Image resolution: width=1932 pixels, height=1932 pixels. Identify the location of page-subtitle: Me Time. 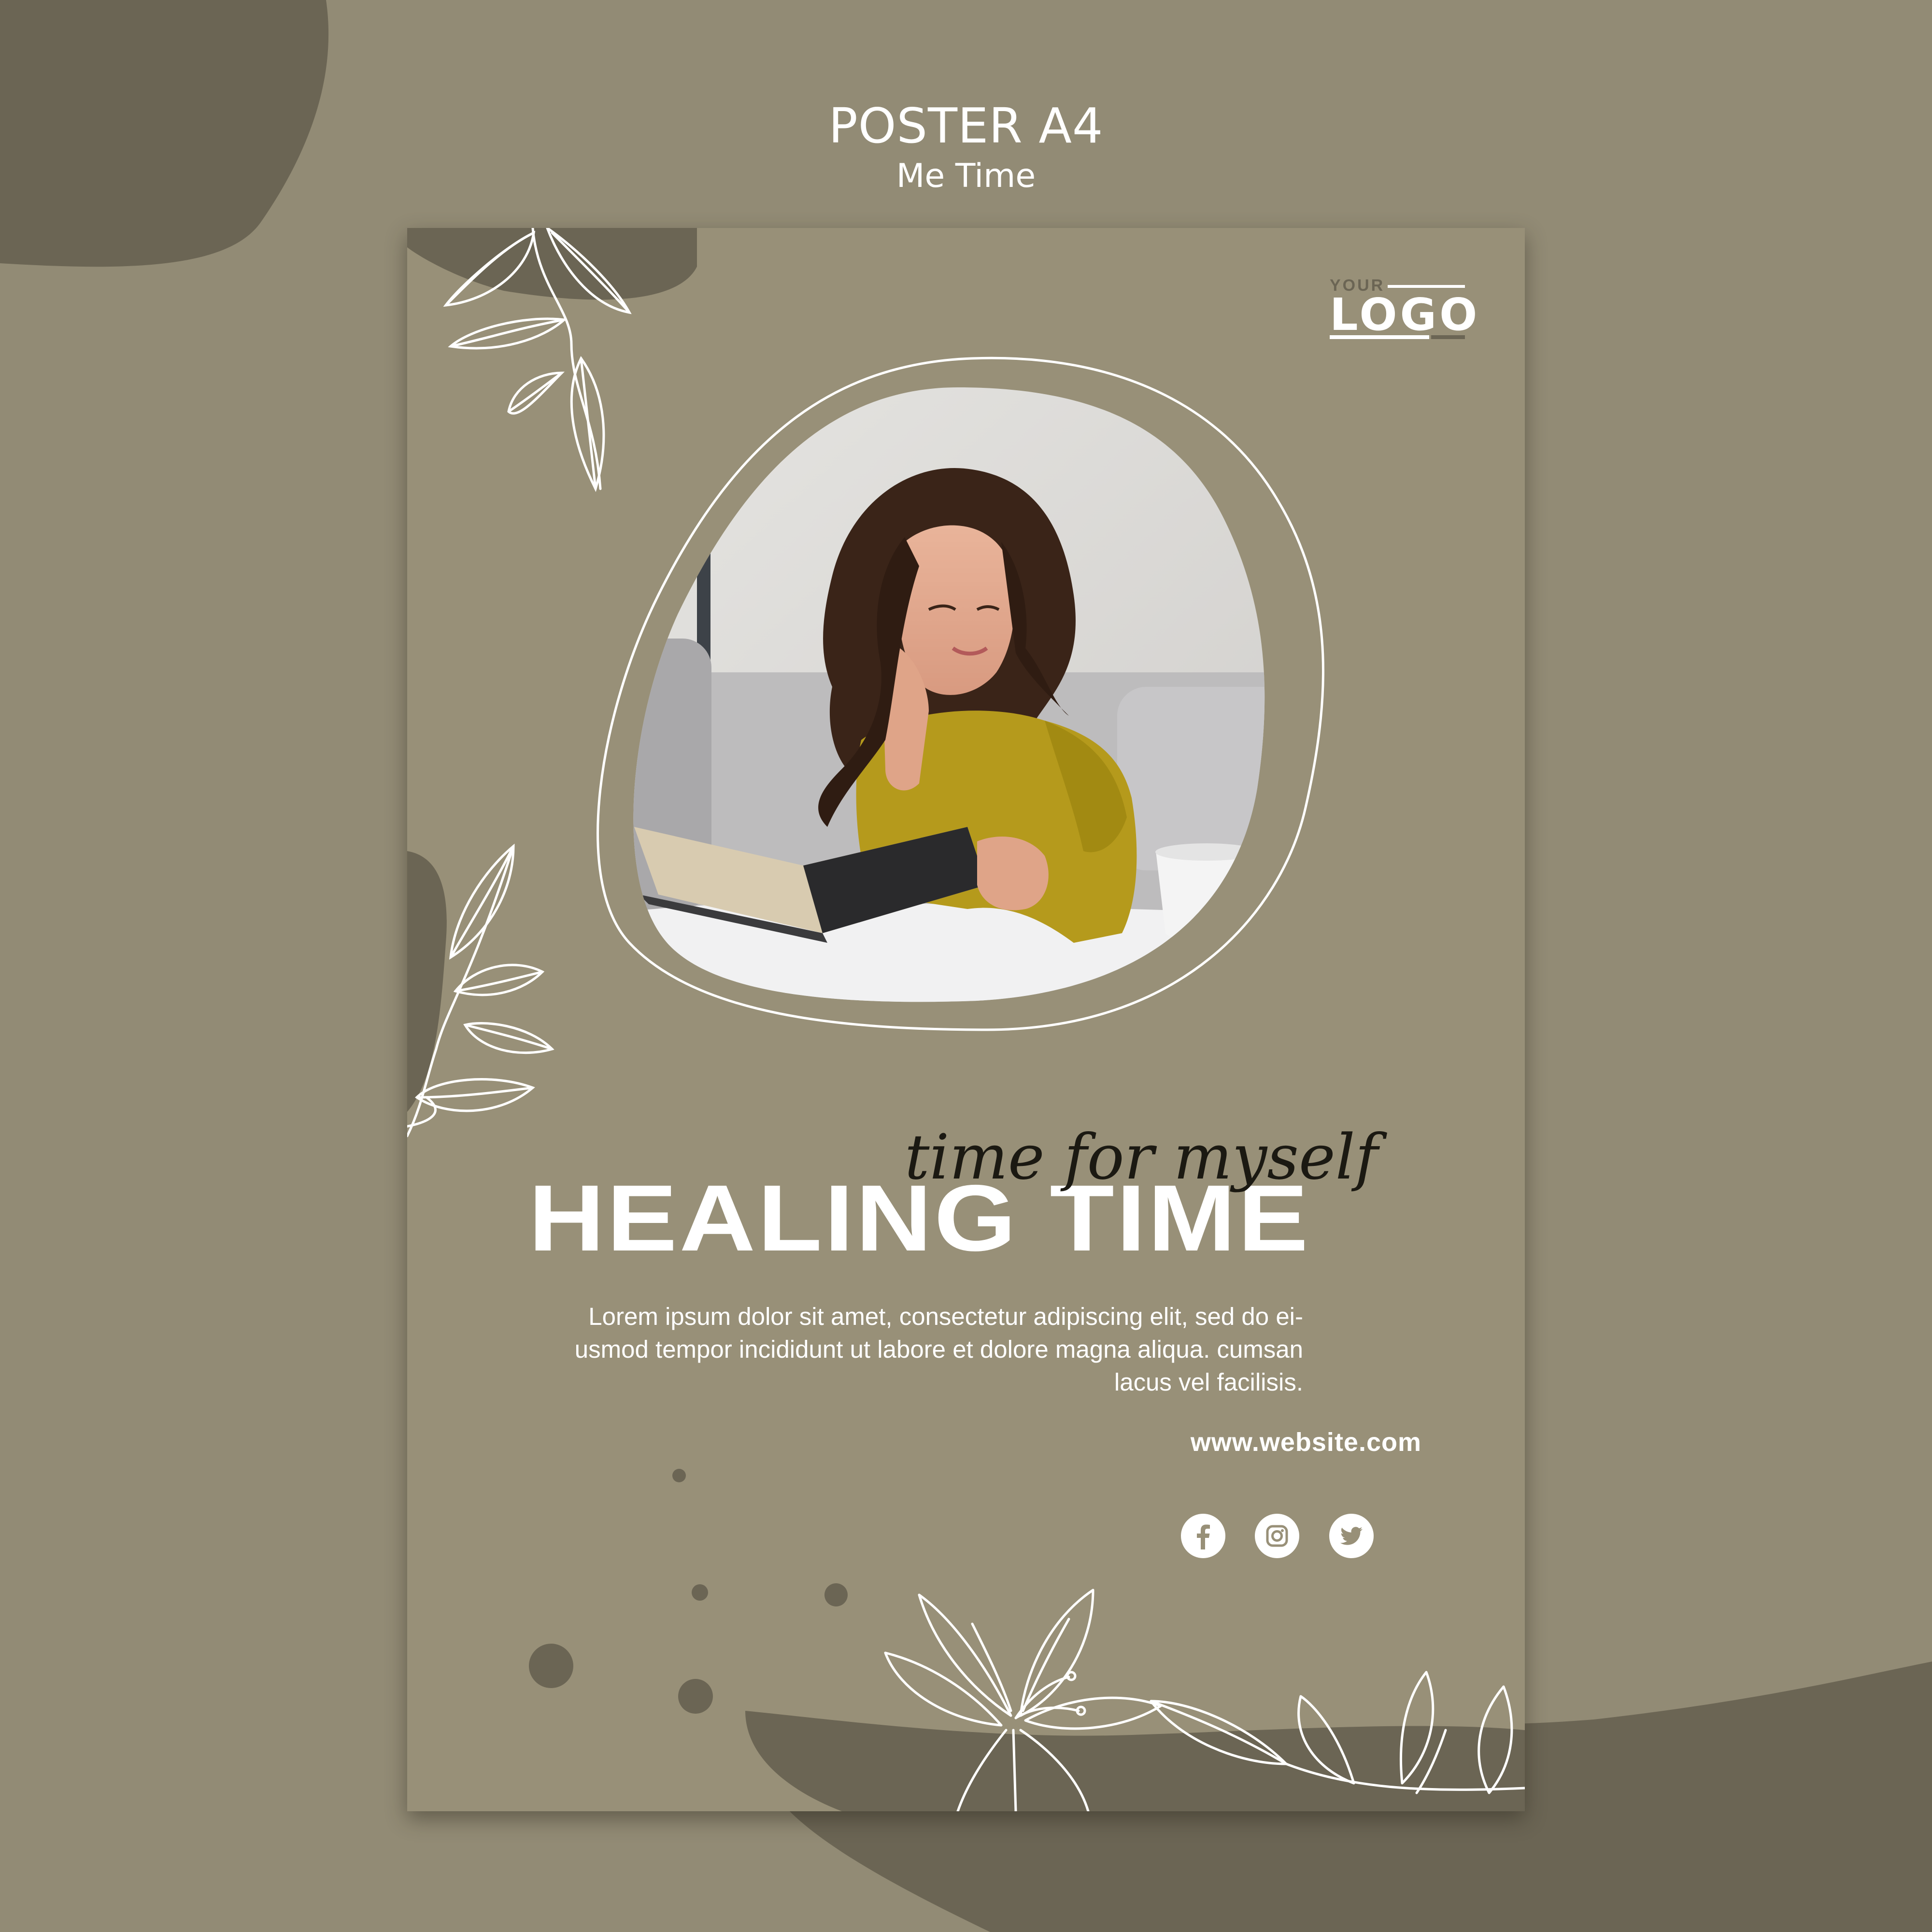
(966, 176).